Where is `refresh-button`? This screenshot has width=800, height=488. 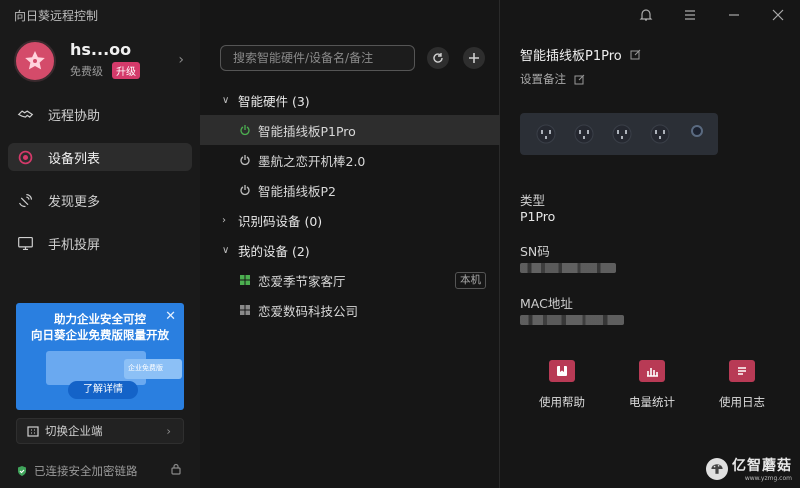 refresh-button is located at coordinates (438, 58).